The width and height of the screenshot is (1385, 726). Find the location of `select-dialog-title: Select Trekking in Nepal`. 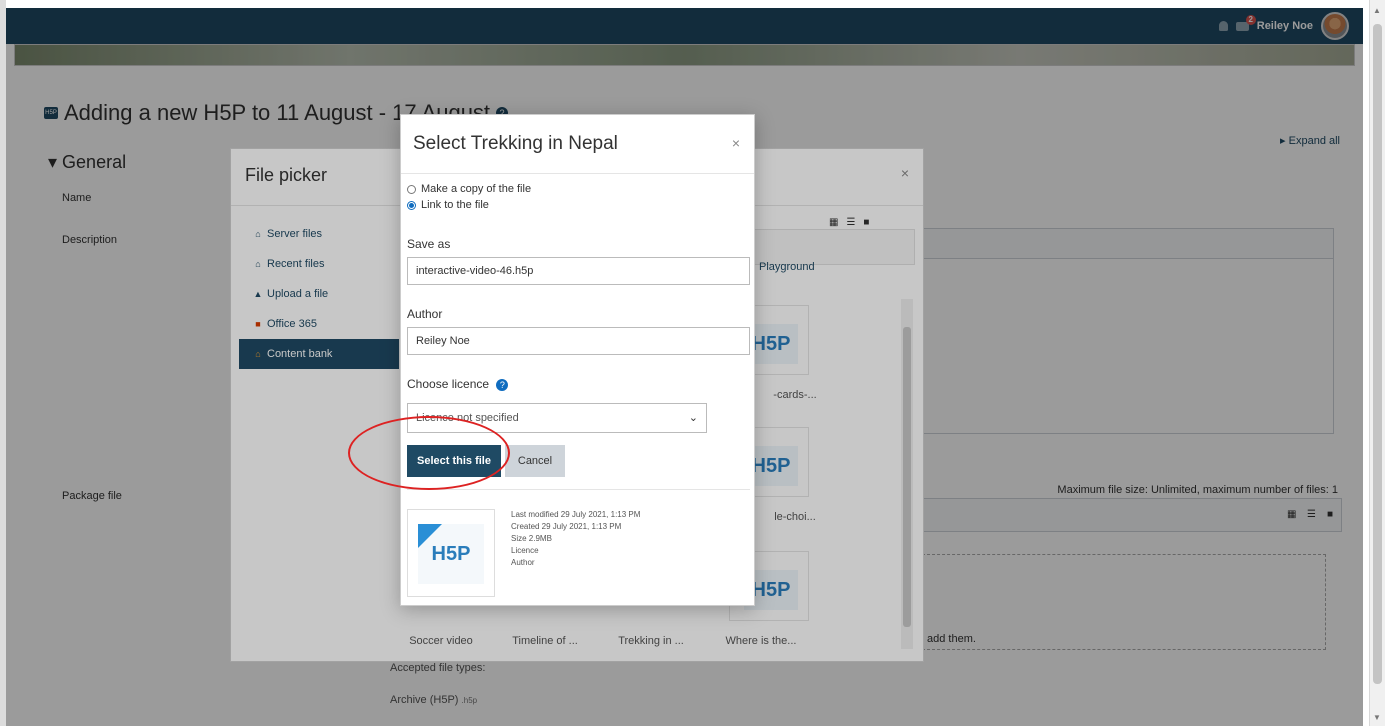

select-dialog-title: Select Trekking in Nepal is located at coordinates (515, 143).